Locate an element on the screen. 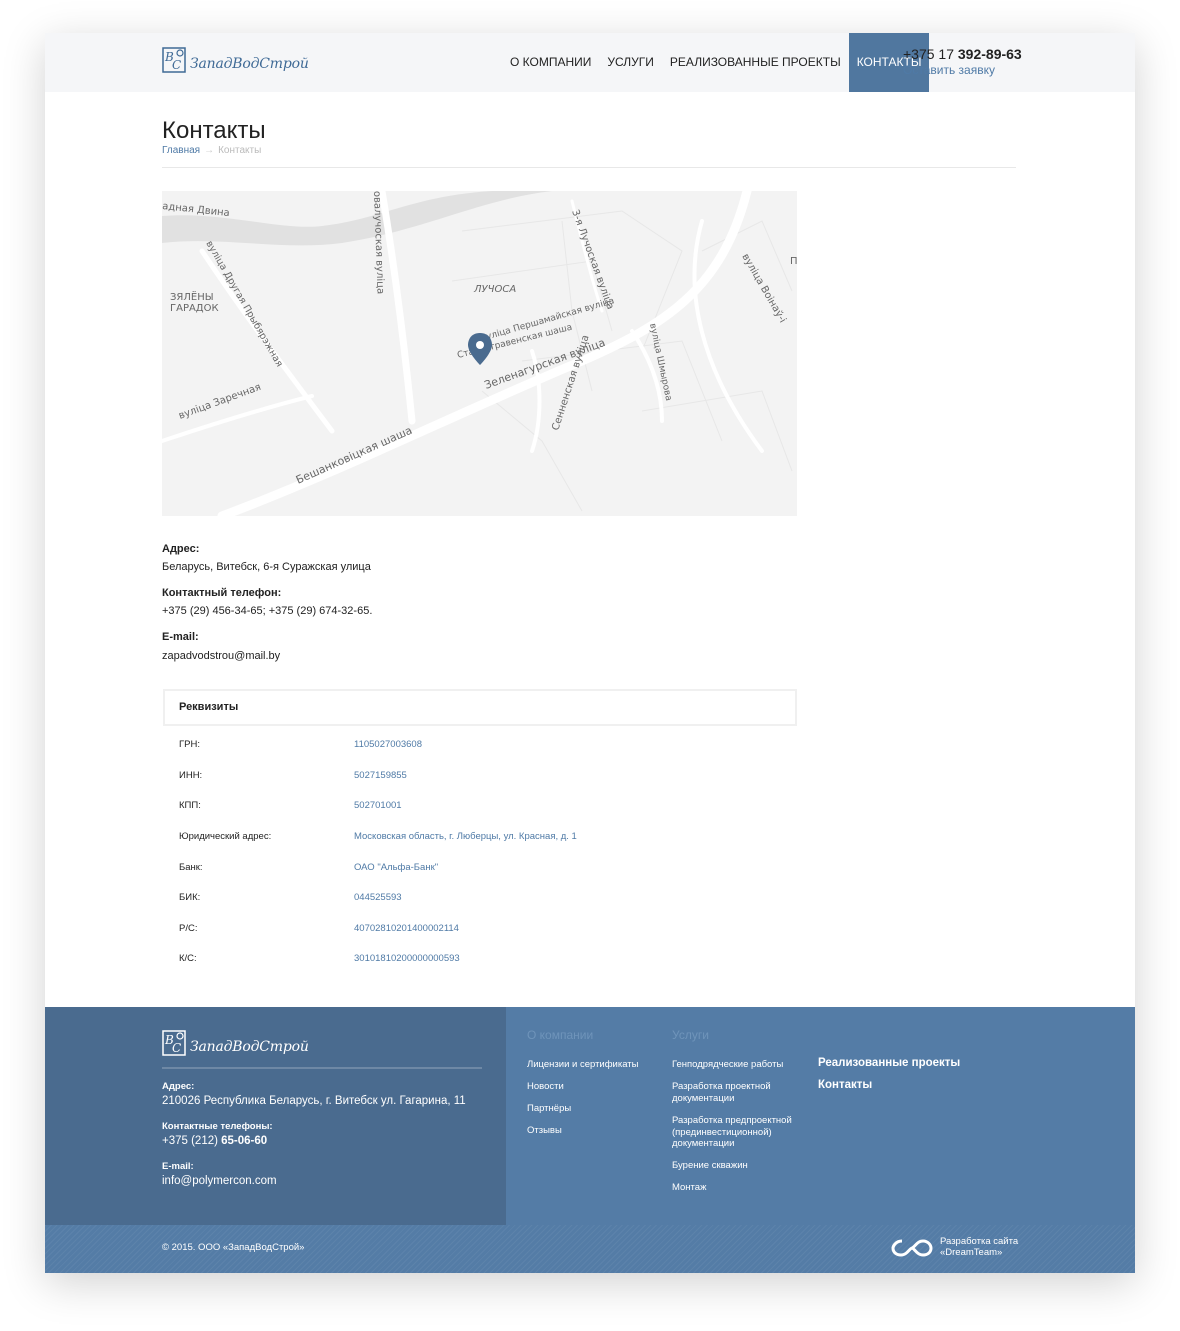 The image size is (1180, 1331). req-key: Р/С: is located at coordinates (188, 928).